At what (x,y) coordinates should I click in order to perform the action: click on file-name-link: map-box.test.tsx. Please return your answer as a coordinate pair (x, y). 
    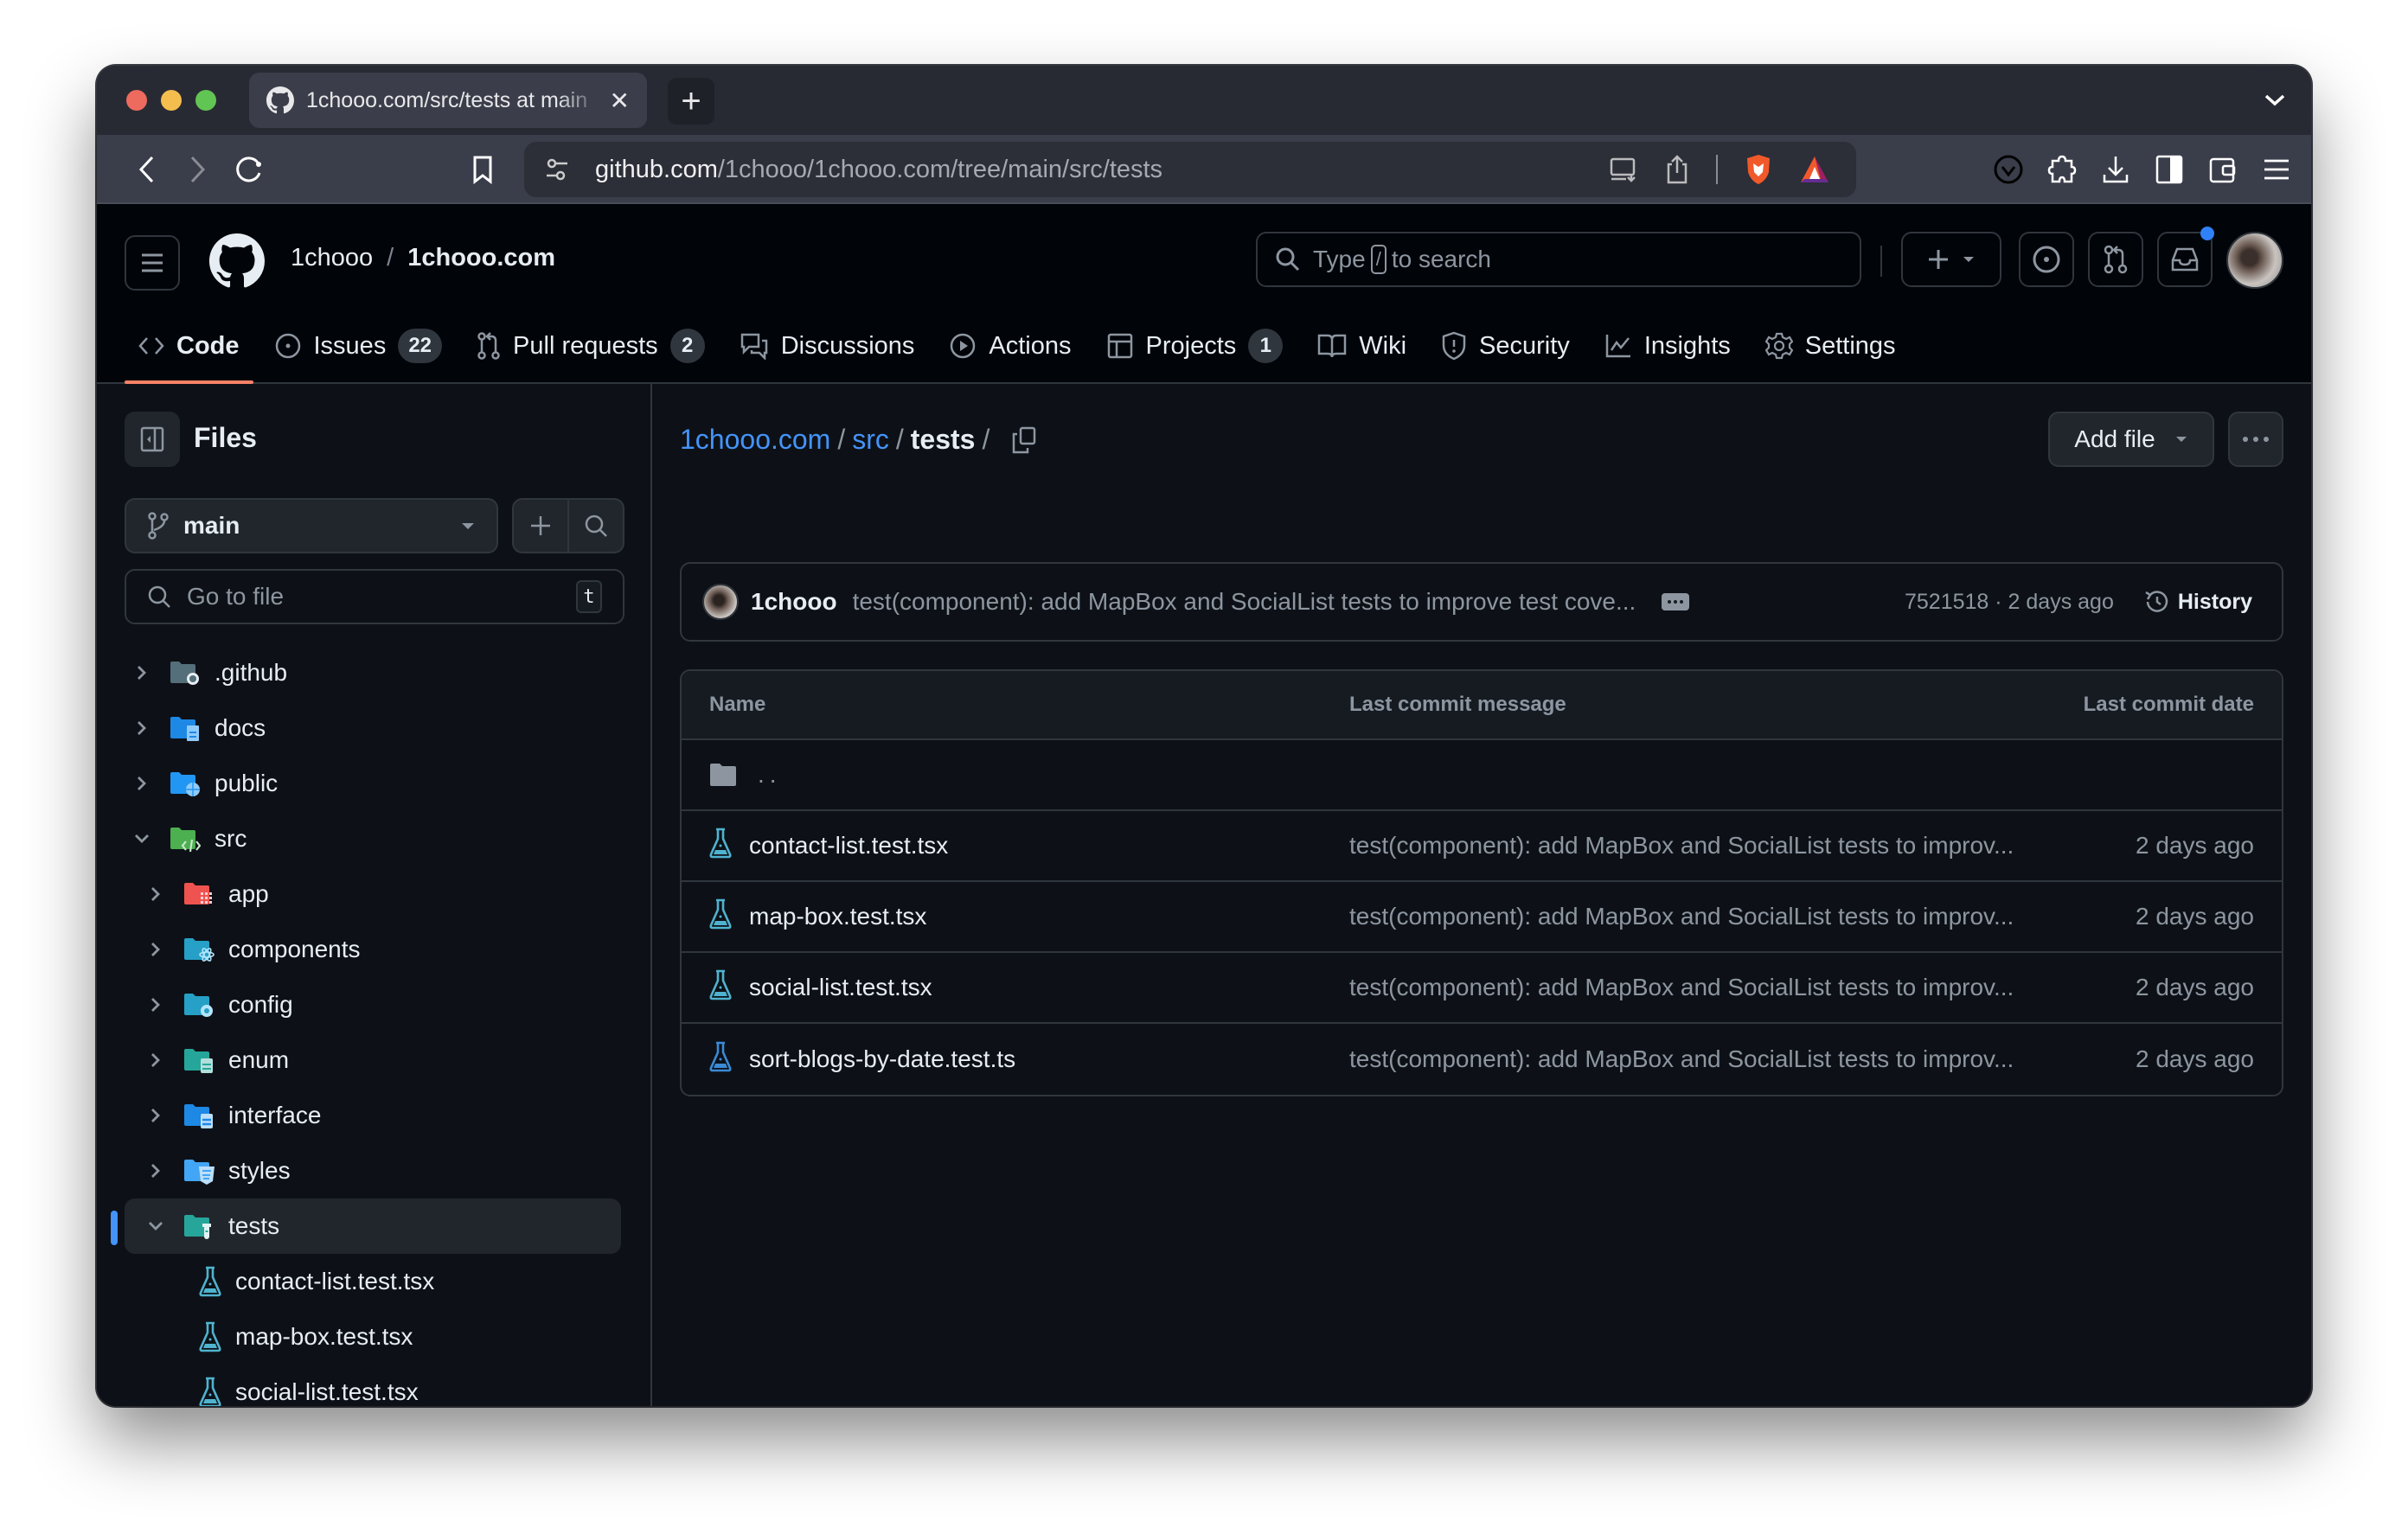
    Looking at the image, I should click on (837, 917).